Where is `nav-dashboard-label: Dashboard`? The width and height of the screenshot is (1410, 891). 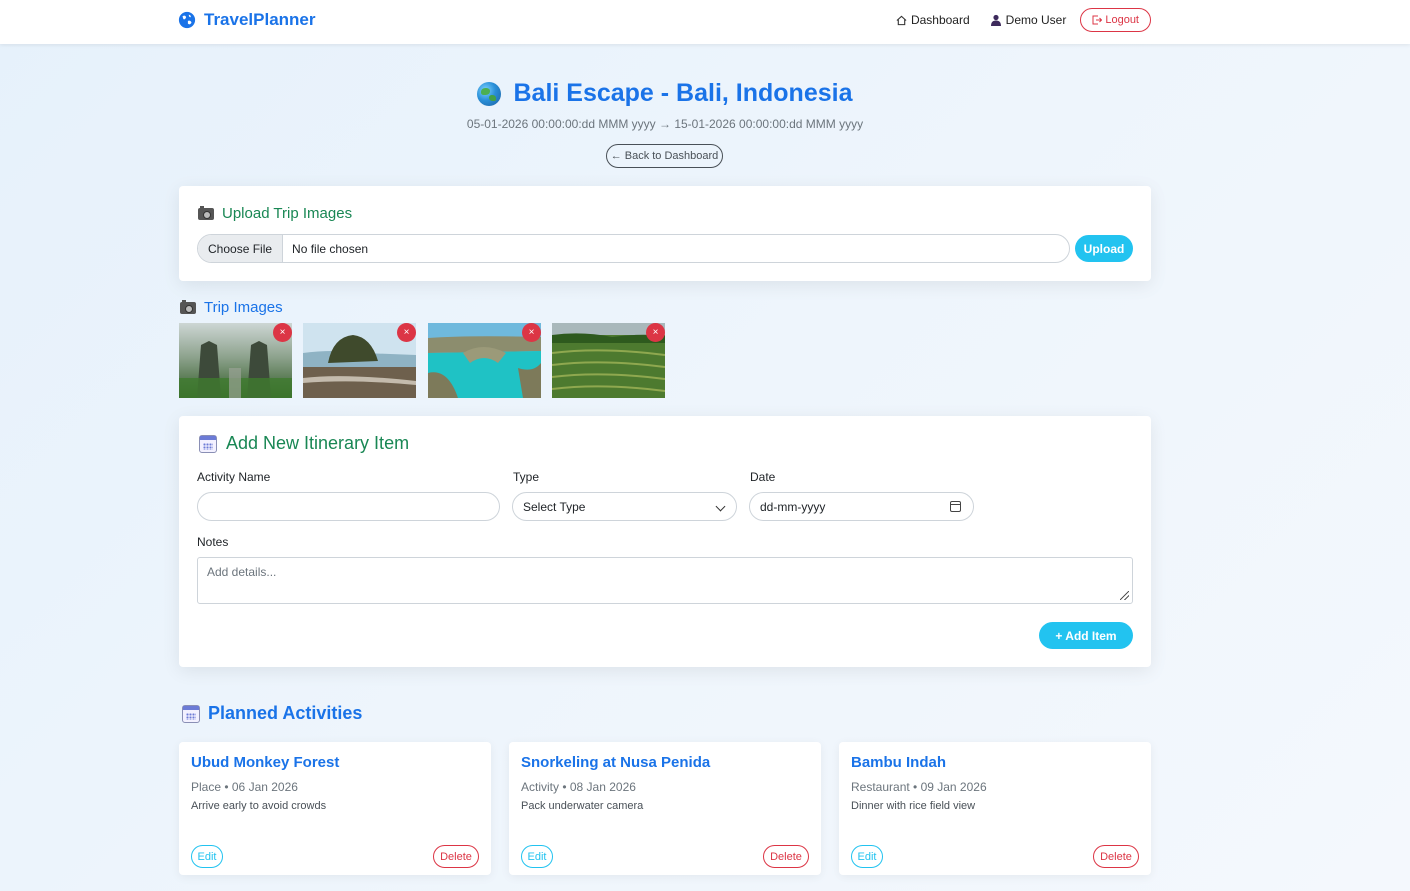
nav-dashboard-label: Dashboard is located at coordinates (940, 20).